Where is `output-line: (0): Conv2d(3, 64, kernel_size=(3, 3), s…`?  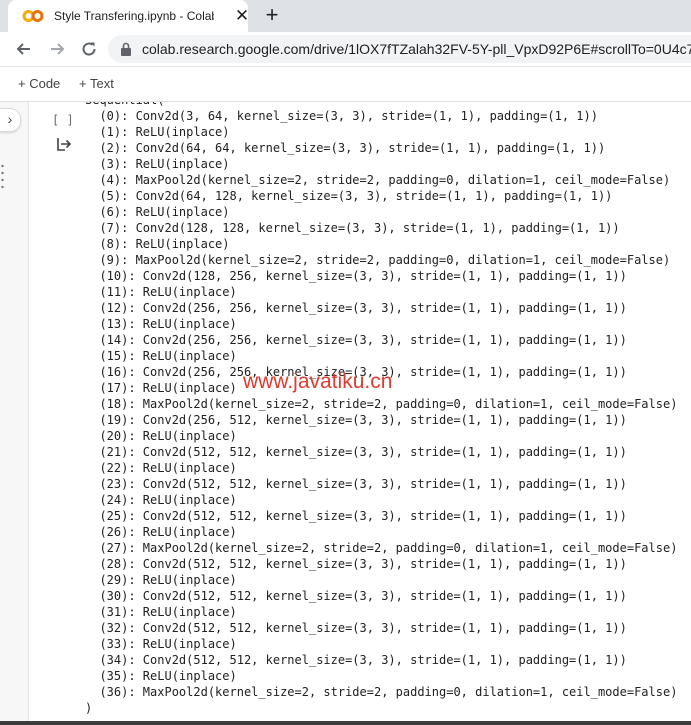 output-line: (0): Conv2d(3, 64, kernel_size=(3, 3), s… is located at coordinates (341, 116).